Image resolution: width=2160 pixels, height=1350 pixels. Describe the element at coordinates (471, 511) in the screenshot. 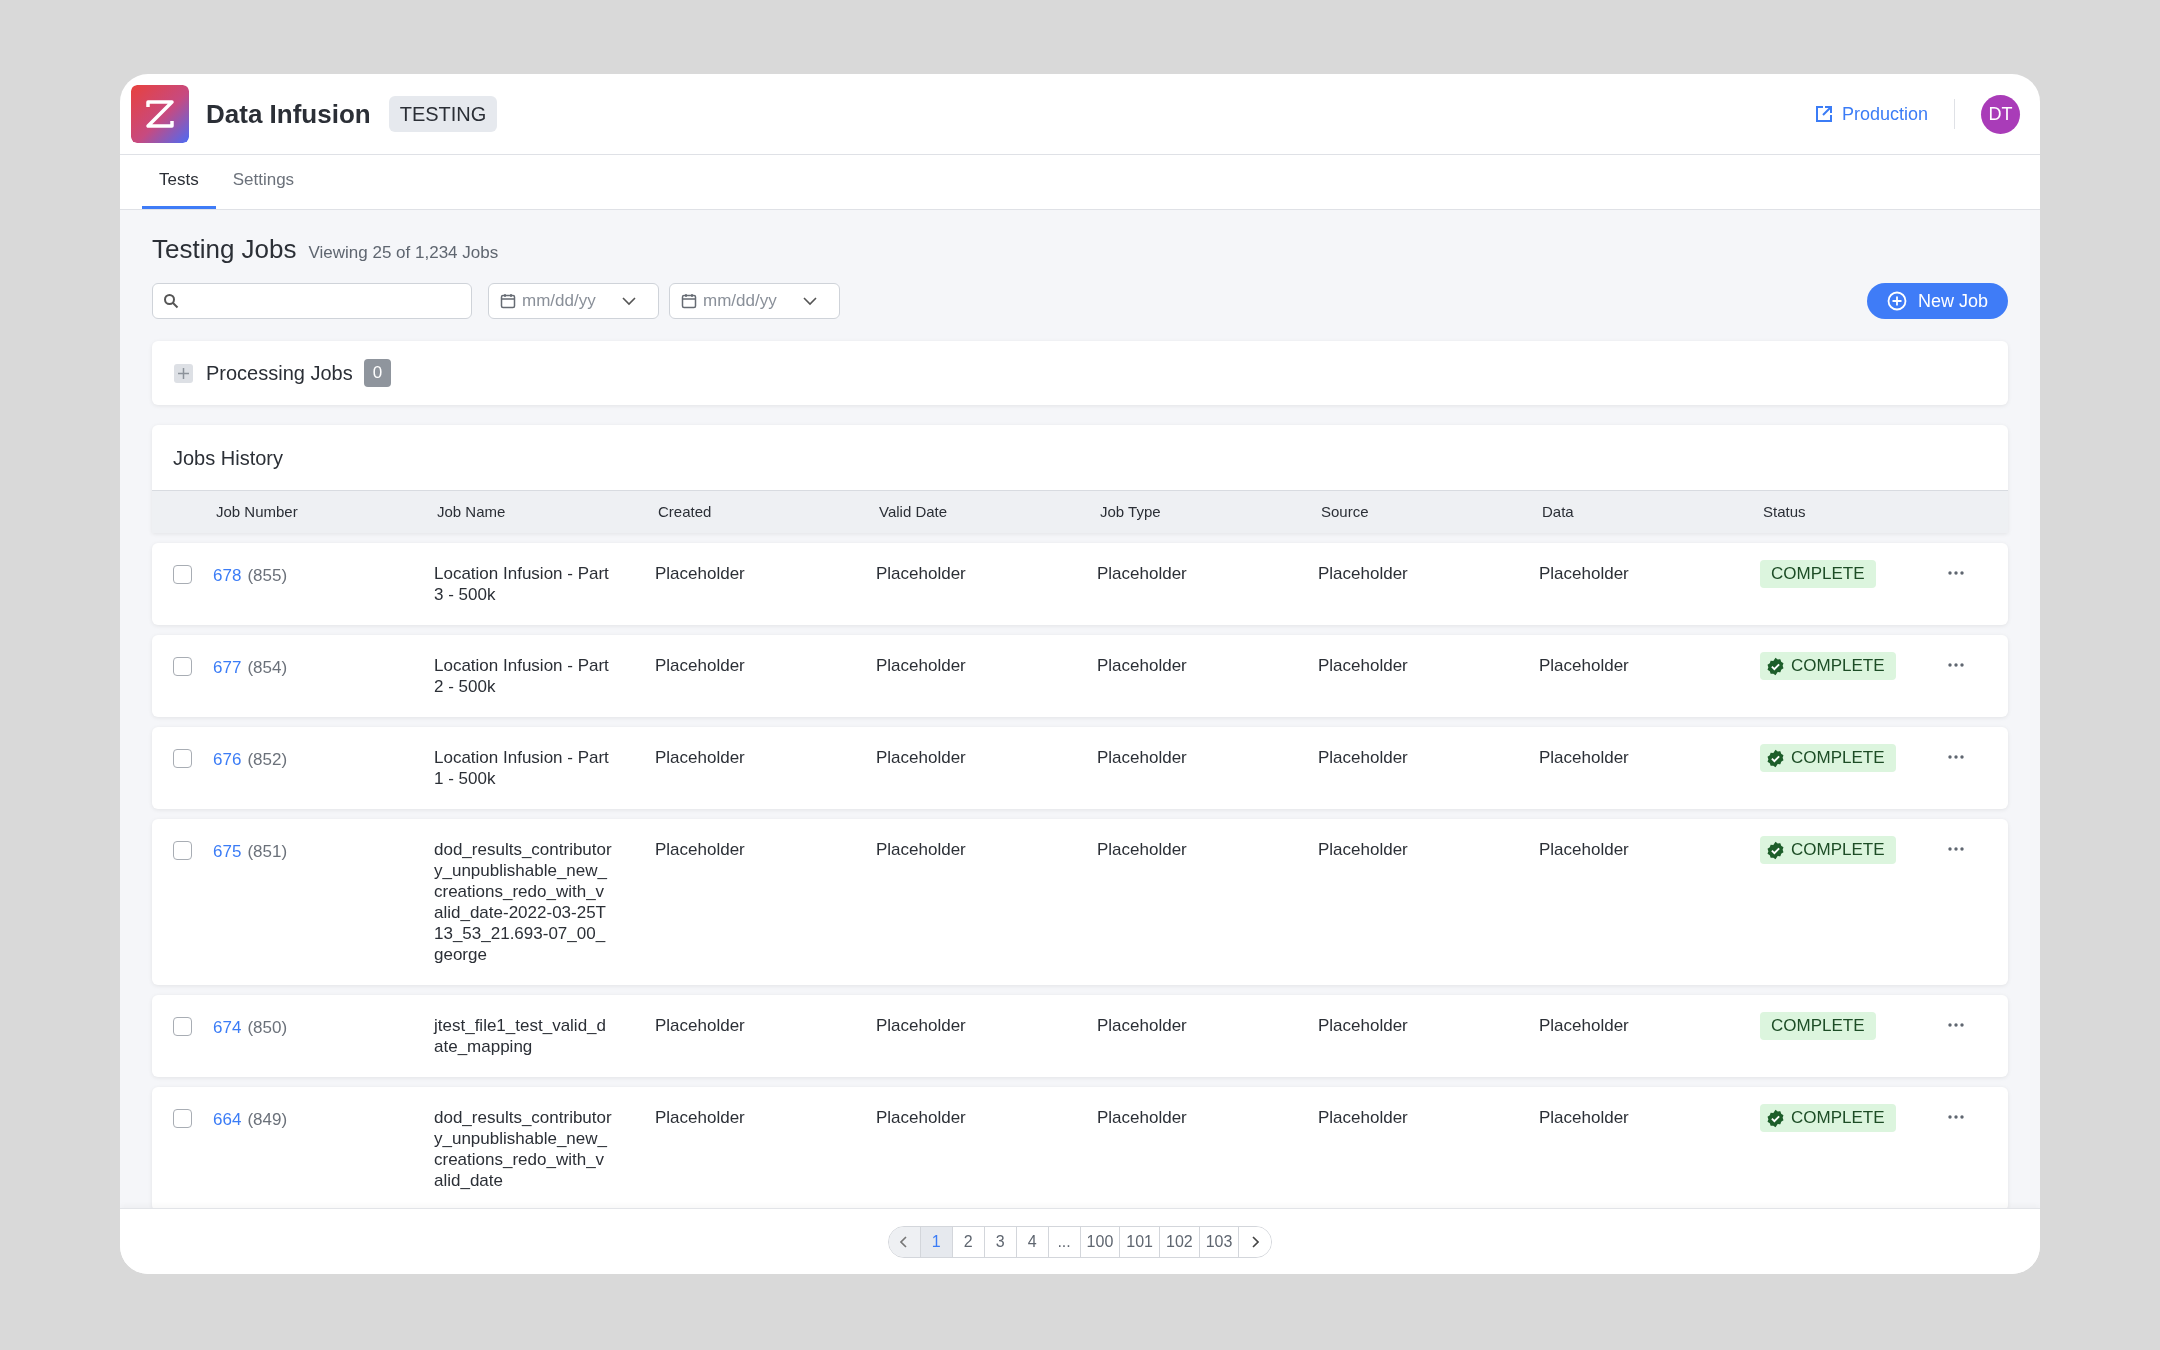

I see `column-header: Job Name` at that location.